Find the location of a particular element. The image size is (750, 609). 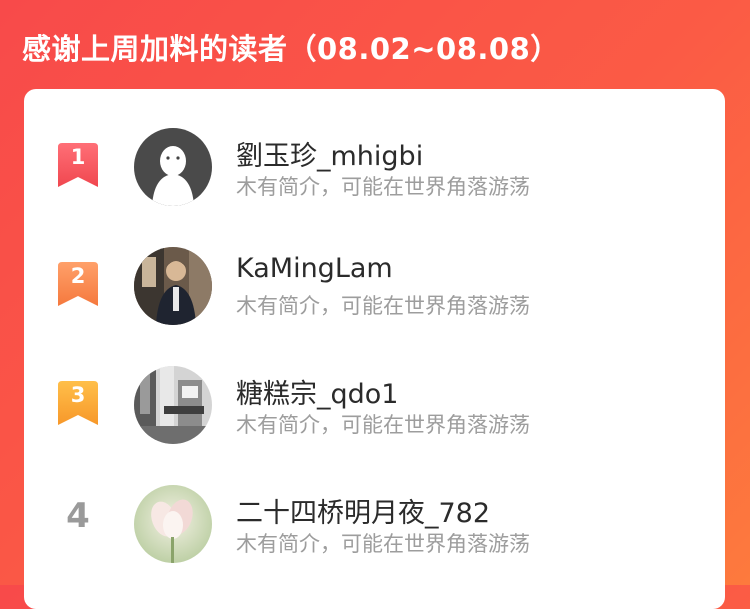

reader-name: KaMingLam is located at coordinates (314, 268).